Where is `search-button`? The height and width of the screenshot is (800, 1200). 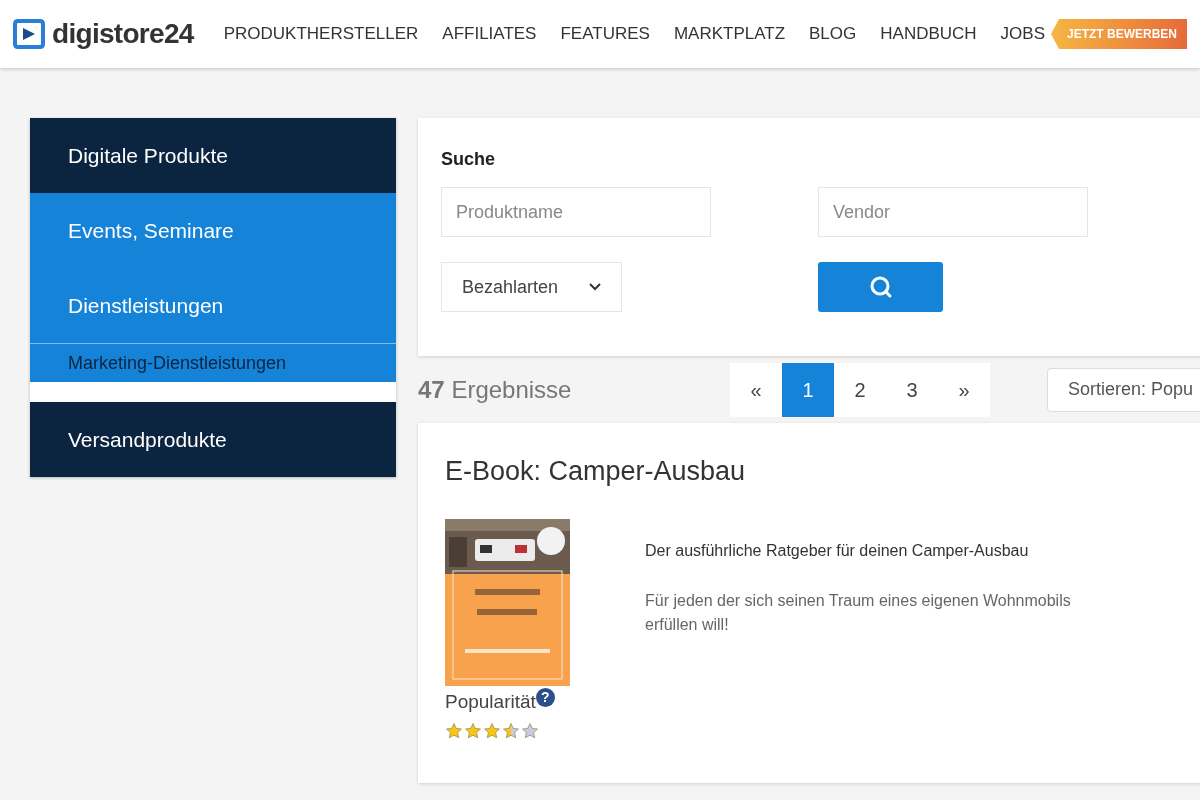 search-button is located at coordinates (880, 287).